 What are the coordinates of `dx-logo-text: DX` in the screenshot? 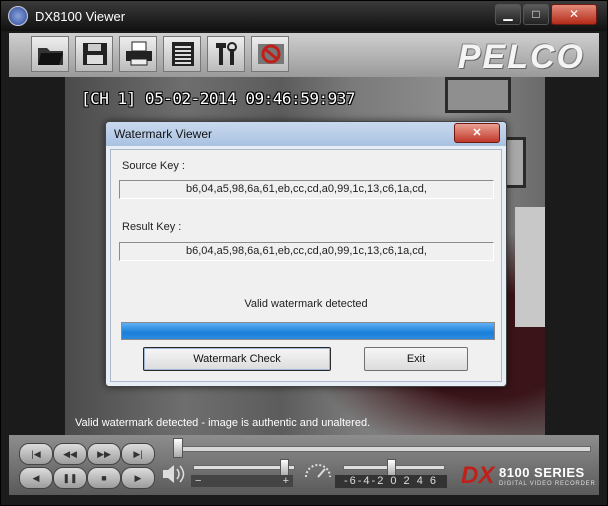 It's located at (478, 475).